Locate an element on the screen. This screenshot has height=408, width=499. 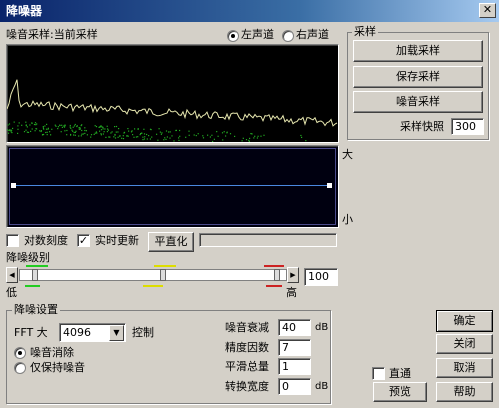
snapshot-label: 采样快照 is located at coordinates (422, 126).